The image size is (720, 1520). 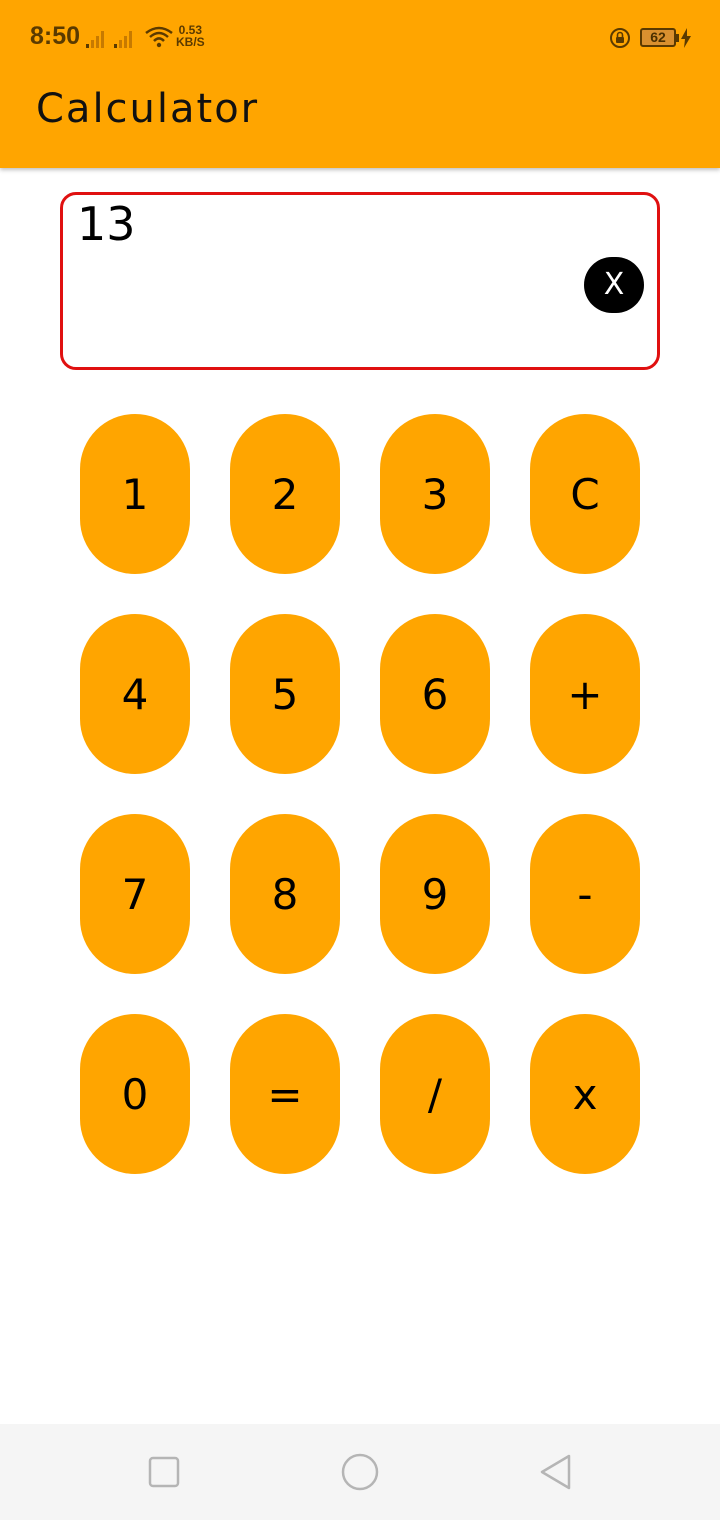 I want to click on key-6: 6, so click(x=435, y=694).